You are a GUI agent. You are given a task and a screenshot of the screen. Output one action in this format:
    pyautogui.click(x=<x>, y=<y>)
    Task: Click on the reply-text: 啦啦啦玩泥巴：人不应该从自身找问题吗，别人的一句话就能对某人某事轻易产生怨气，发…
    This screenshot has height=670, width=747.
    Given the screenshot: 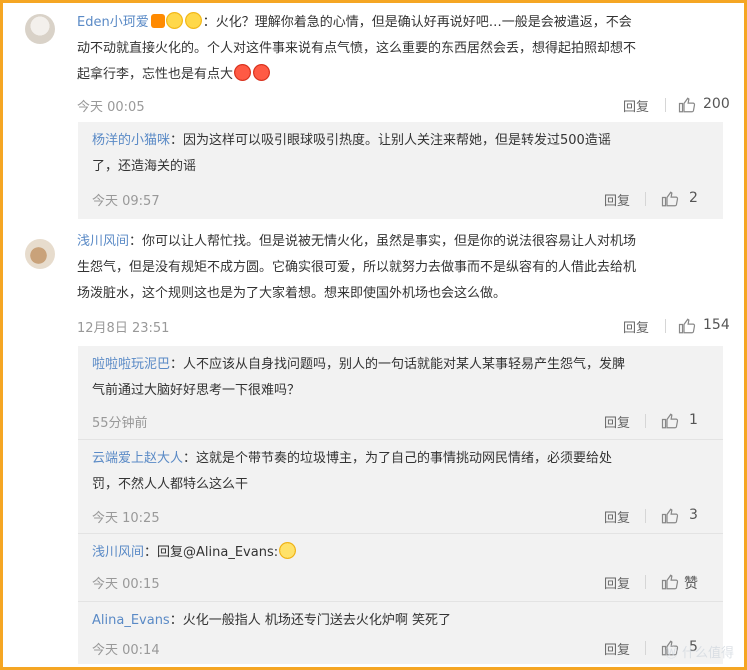 What is the action you would take?
    pyautogui.click(x=359, y=377)
    